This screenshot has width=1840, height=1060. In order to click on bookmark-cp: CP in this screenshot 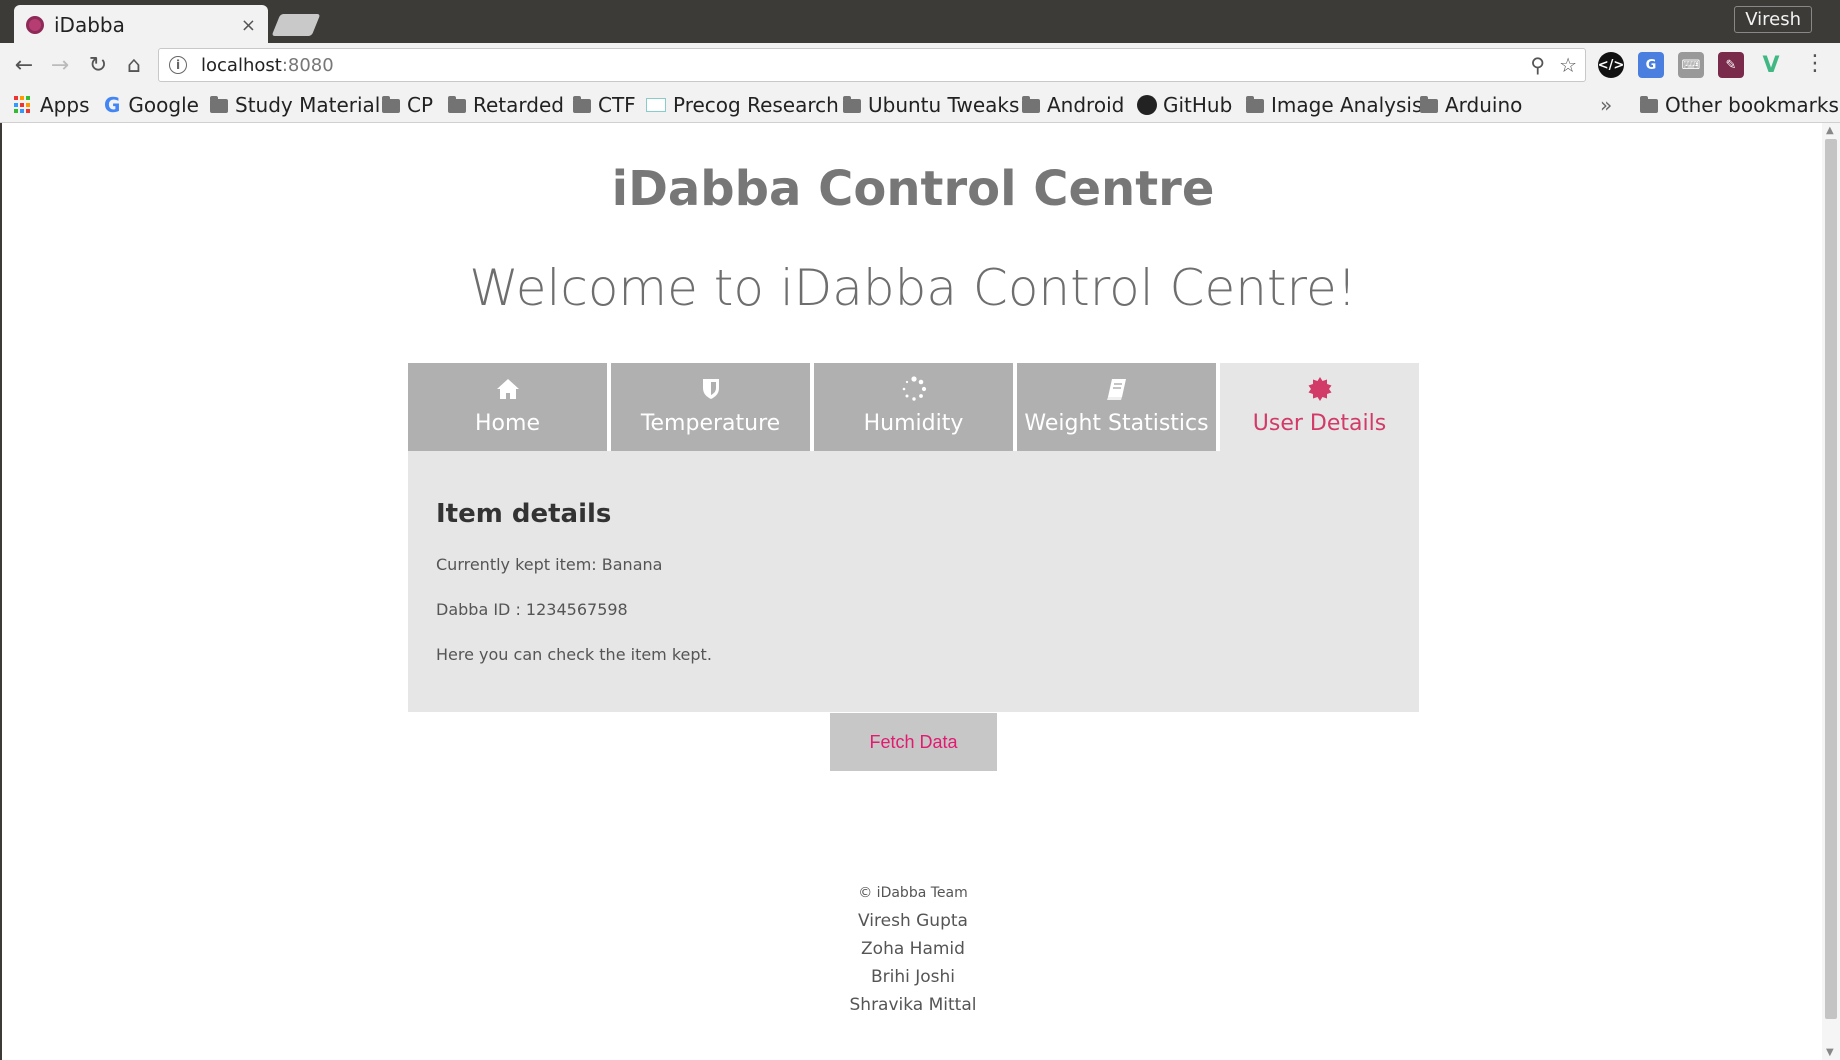, I will do `click(407, 105)`.